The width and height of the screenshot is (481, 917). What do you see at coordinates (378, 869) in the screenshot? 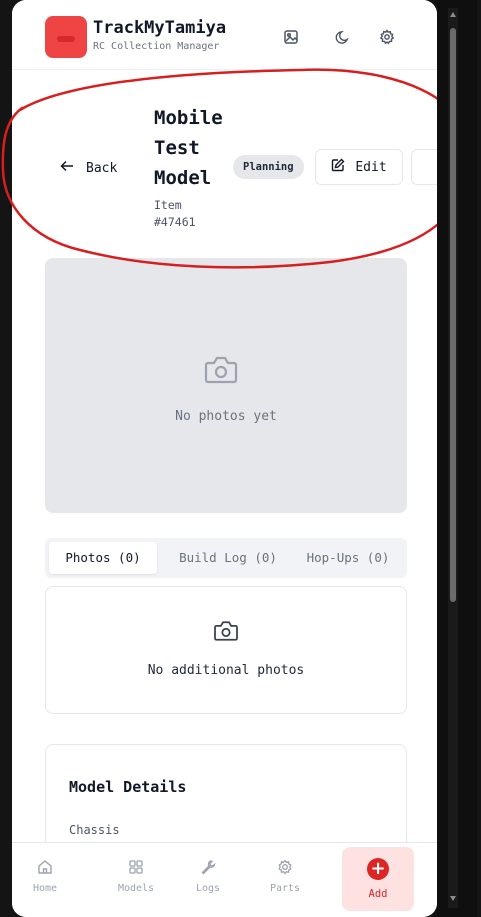
I see `plus-icon: +` at bounding box center [378, 869].